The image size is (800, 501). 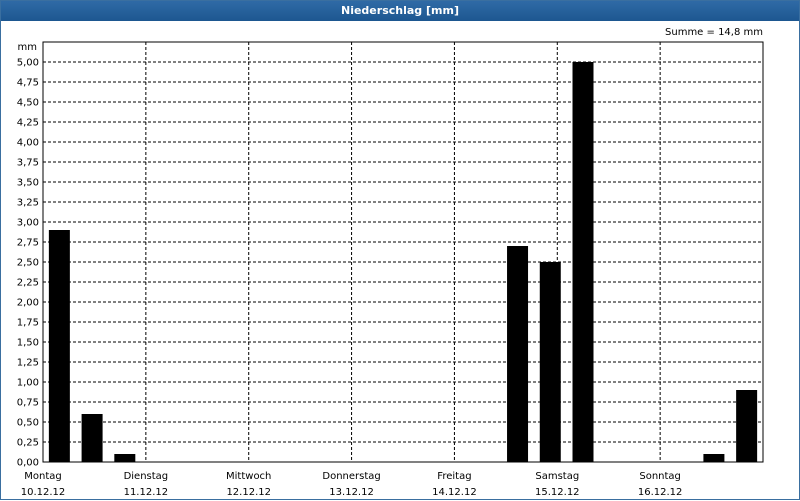 What do you see at coordinates (28, 203) in the screenshot?
I see `y-tick-label: 3,25` at bounding box center [28, 203].